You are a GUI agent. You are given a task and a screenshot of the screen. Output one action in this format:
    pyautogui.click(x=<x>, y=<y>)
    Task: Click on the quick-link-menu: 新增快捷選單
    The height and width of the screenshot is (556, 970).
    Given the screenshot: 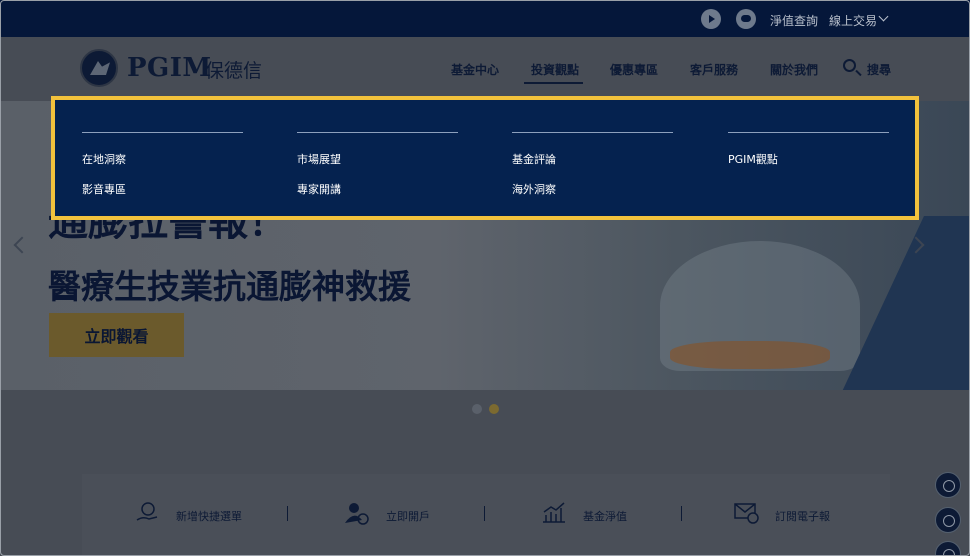 What is the action you would take?
    pyautogui.click(x=209, y=516)
    